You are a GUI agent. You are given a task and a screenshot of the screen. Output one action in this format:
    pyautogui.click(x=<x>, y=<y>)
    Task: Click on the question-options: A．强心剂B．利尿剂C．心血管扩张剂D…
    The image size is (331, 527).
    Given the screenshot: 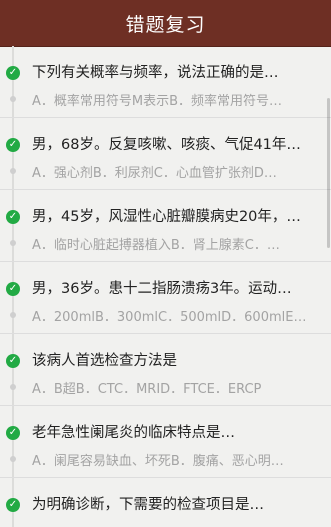 What is the action you would take?
    pyautogui.click(x=154, y=173)
    